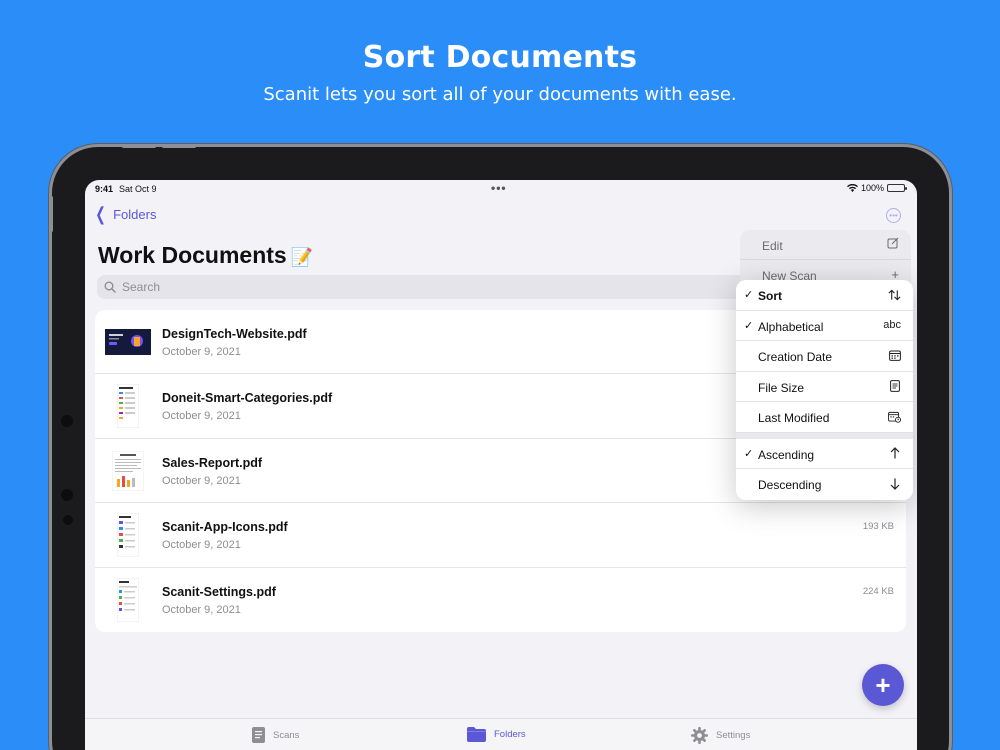  Describe the element at coordinates (894, 416) in the screenshot. I see `calendar-clock-icon` at that location.